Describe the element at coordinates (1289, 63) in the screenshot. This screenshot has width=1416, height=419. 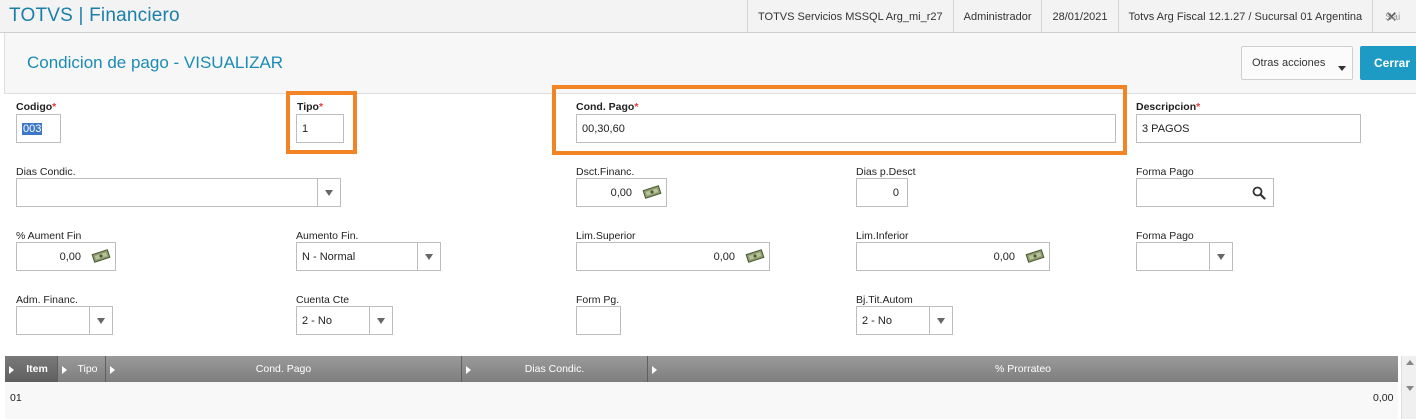
I see `other-actions-label: Otras acciones` at that location.